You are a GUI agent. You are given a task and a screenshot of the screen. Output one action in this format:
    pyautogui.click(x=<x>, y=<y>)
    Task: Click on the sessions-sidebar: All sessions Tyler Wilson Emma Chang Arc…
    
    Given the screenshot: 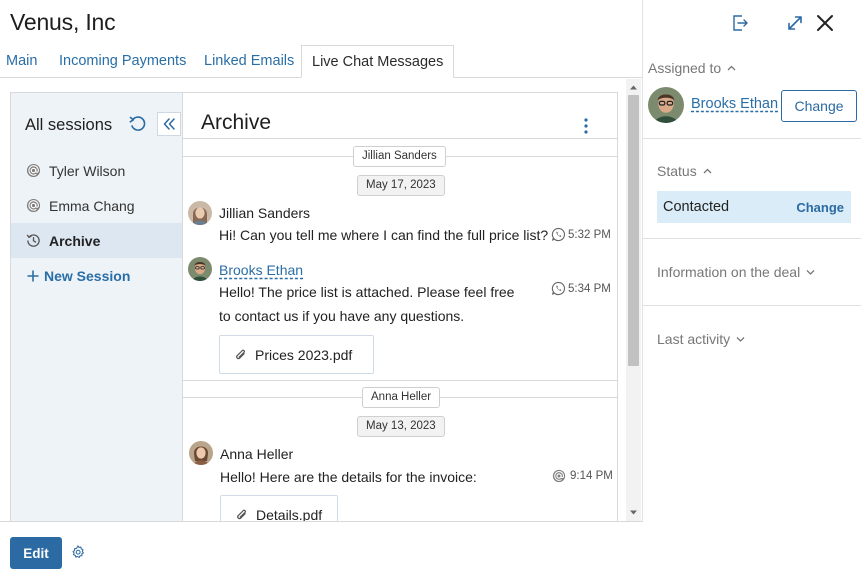 What is the action you would take?
    pyautogui.click(x=97, y=307)
    